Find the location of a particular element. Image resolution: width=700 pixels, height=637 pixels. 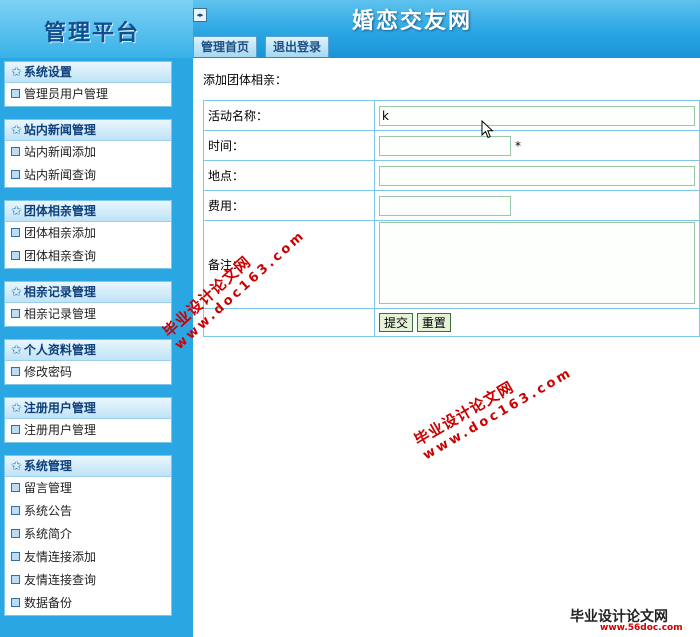

sidebar-item-label: 友情连接添加 is located at coordinates (60, 557).